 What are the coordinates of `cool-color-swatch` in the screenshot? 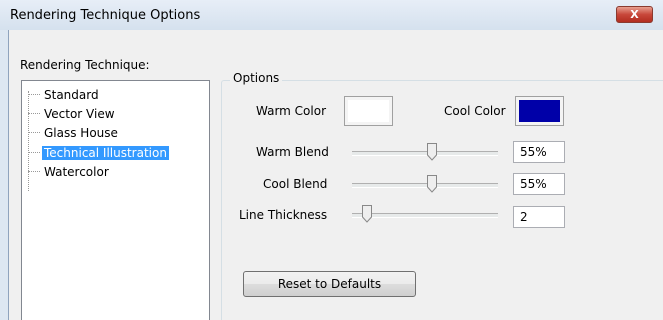 It's located at (539, 111).